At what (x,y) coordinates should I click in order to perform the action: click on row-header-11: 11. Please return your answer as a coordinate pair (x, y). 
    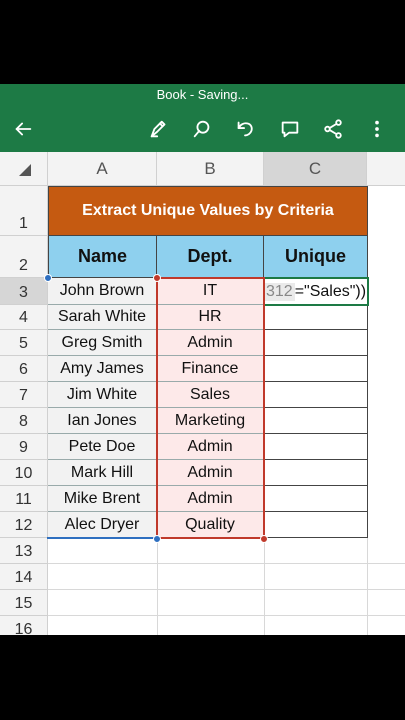
    Looking at the image, I should click on (24, 499).